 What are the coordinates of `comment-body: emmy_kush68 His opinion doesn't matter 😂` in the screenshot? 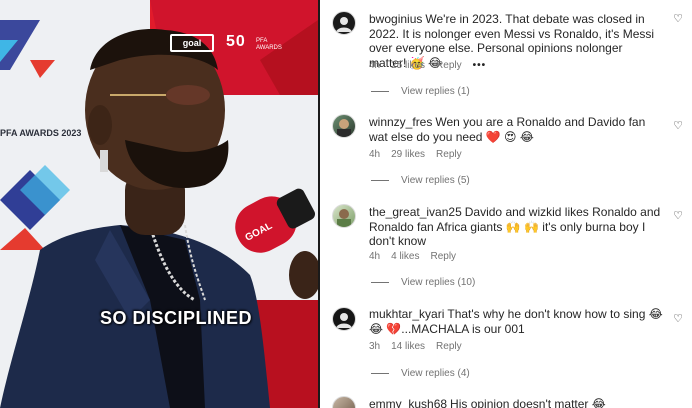 It's located at (516, 402).